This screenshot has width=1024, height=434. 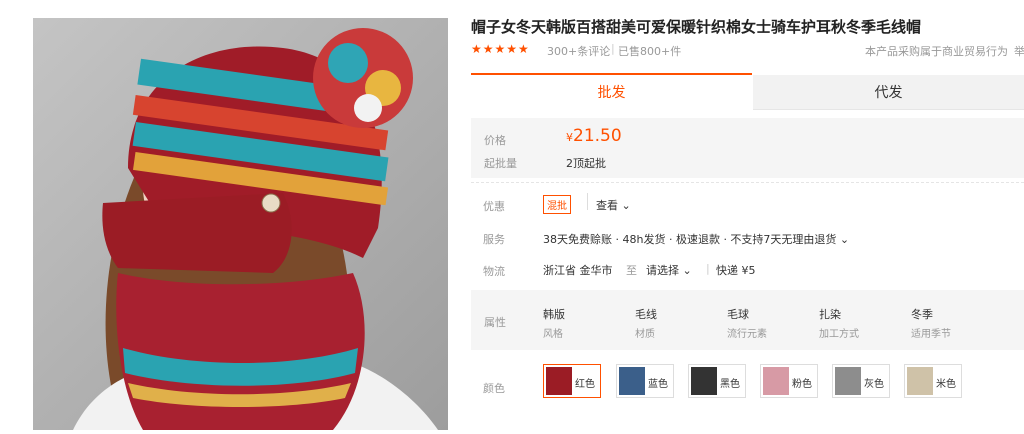 I want to click on color-option-gray: 灰色, so click(x=861, y=381).